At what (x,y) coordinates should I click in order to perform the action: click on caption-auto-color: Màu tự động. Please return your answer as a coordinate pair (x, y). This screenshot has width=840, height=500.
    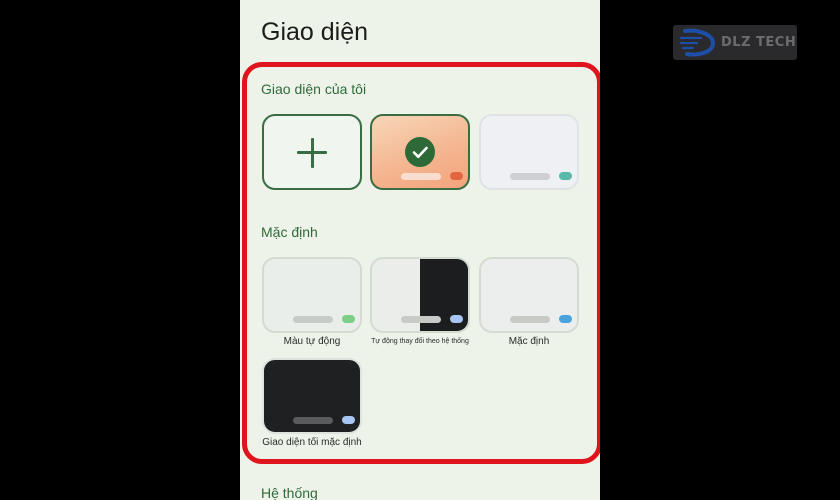
    Looking at the image, I should click on (312, 341).